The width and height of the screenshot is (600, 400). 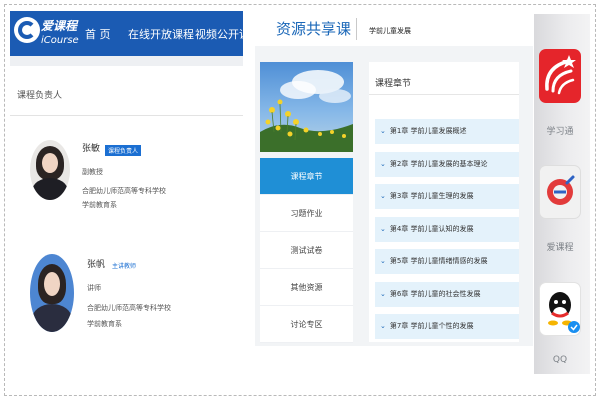 What do you see at coordinates (98, 34) in the screenshot?
I see `nav-home: 首 页` at bounding box center [98, 34].